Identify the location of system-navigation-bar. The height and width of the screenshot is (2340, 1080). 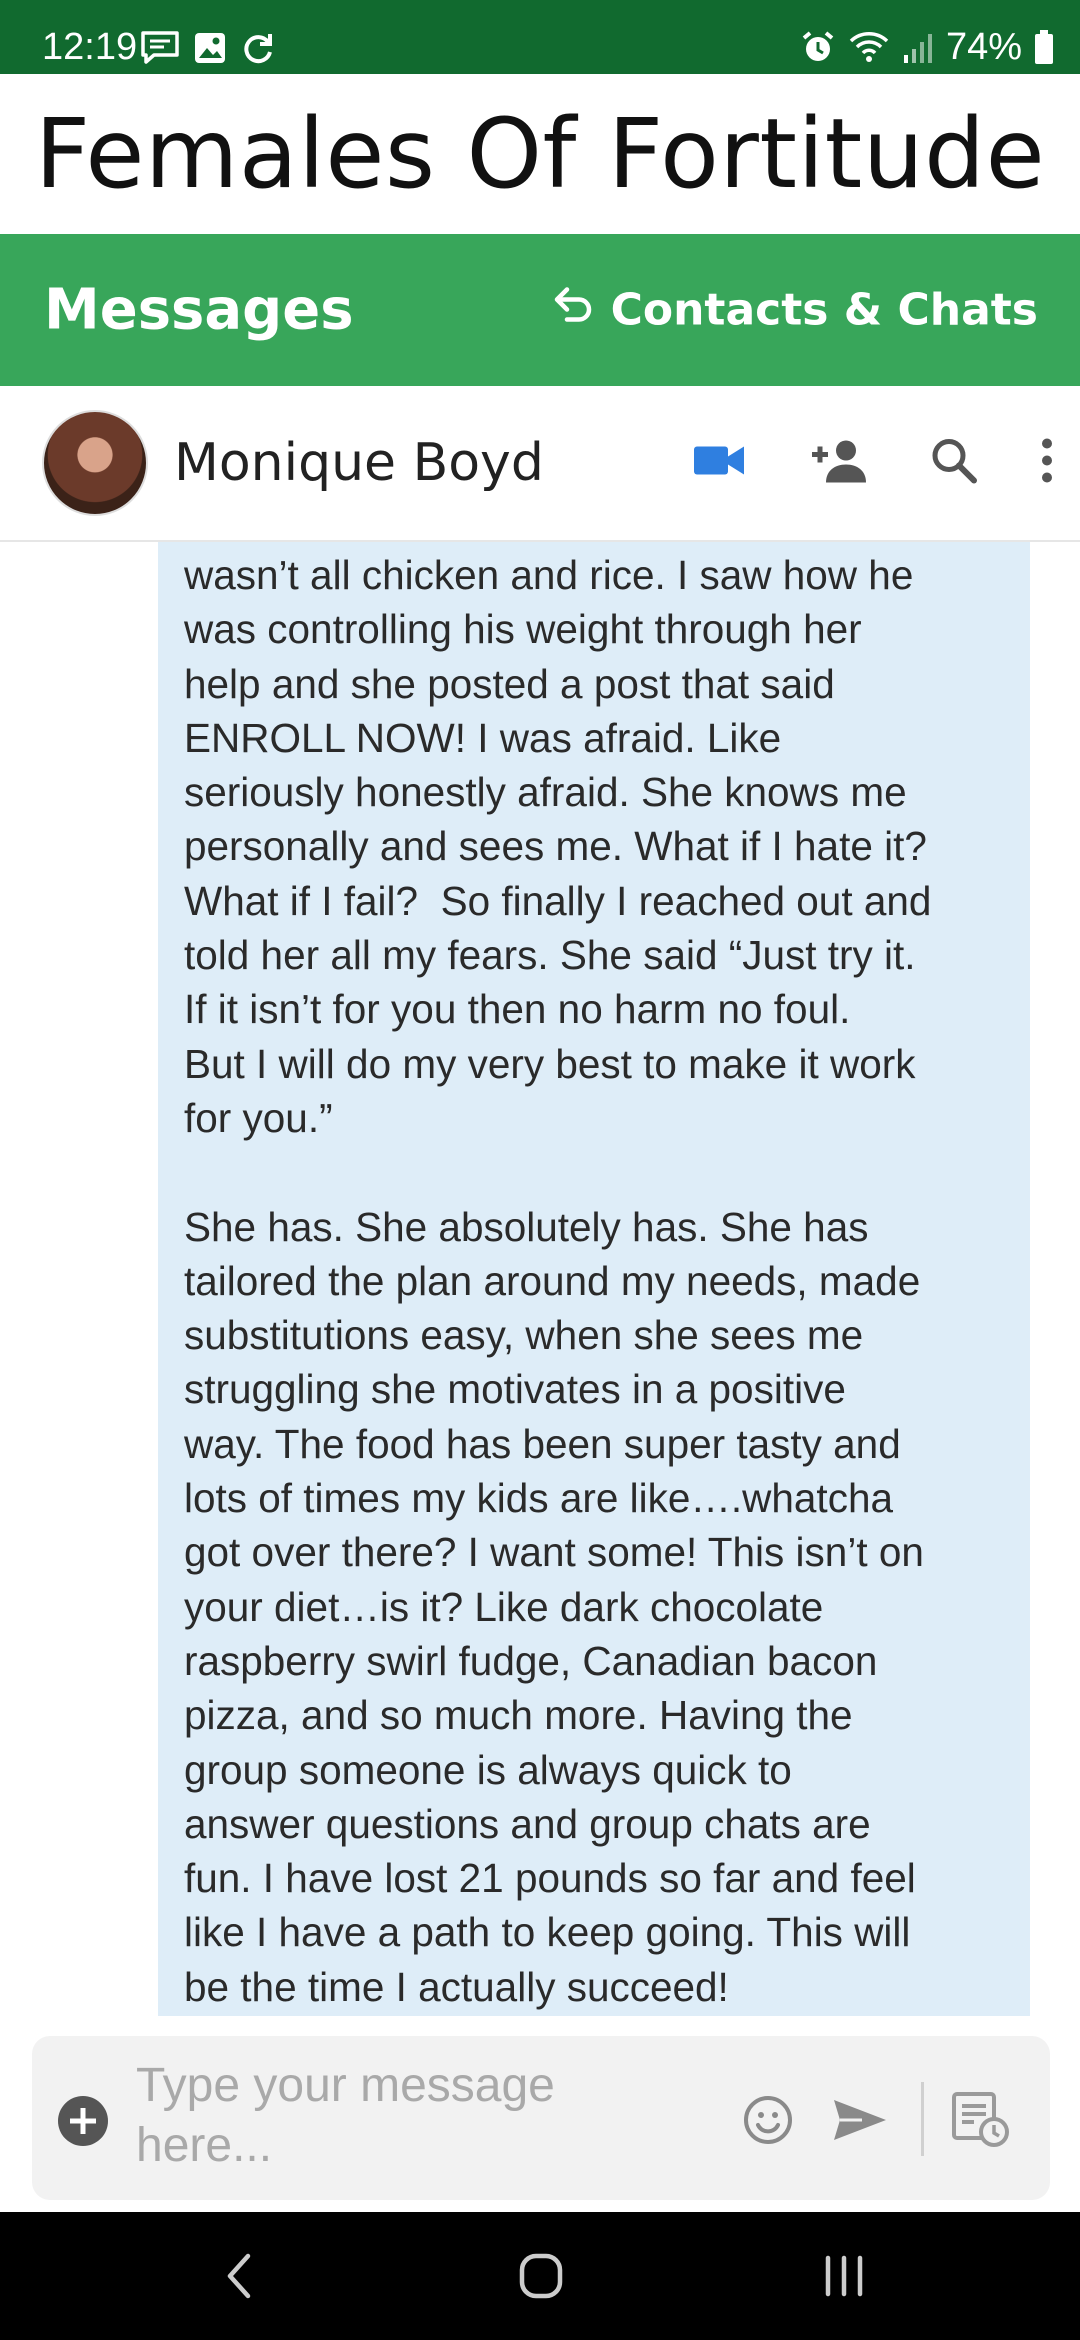
(540, 2276).